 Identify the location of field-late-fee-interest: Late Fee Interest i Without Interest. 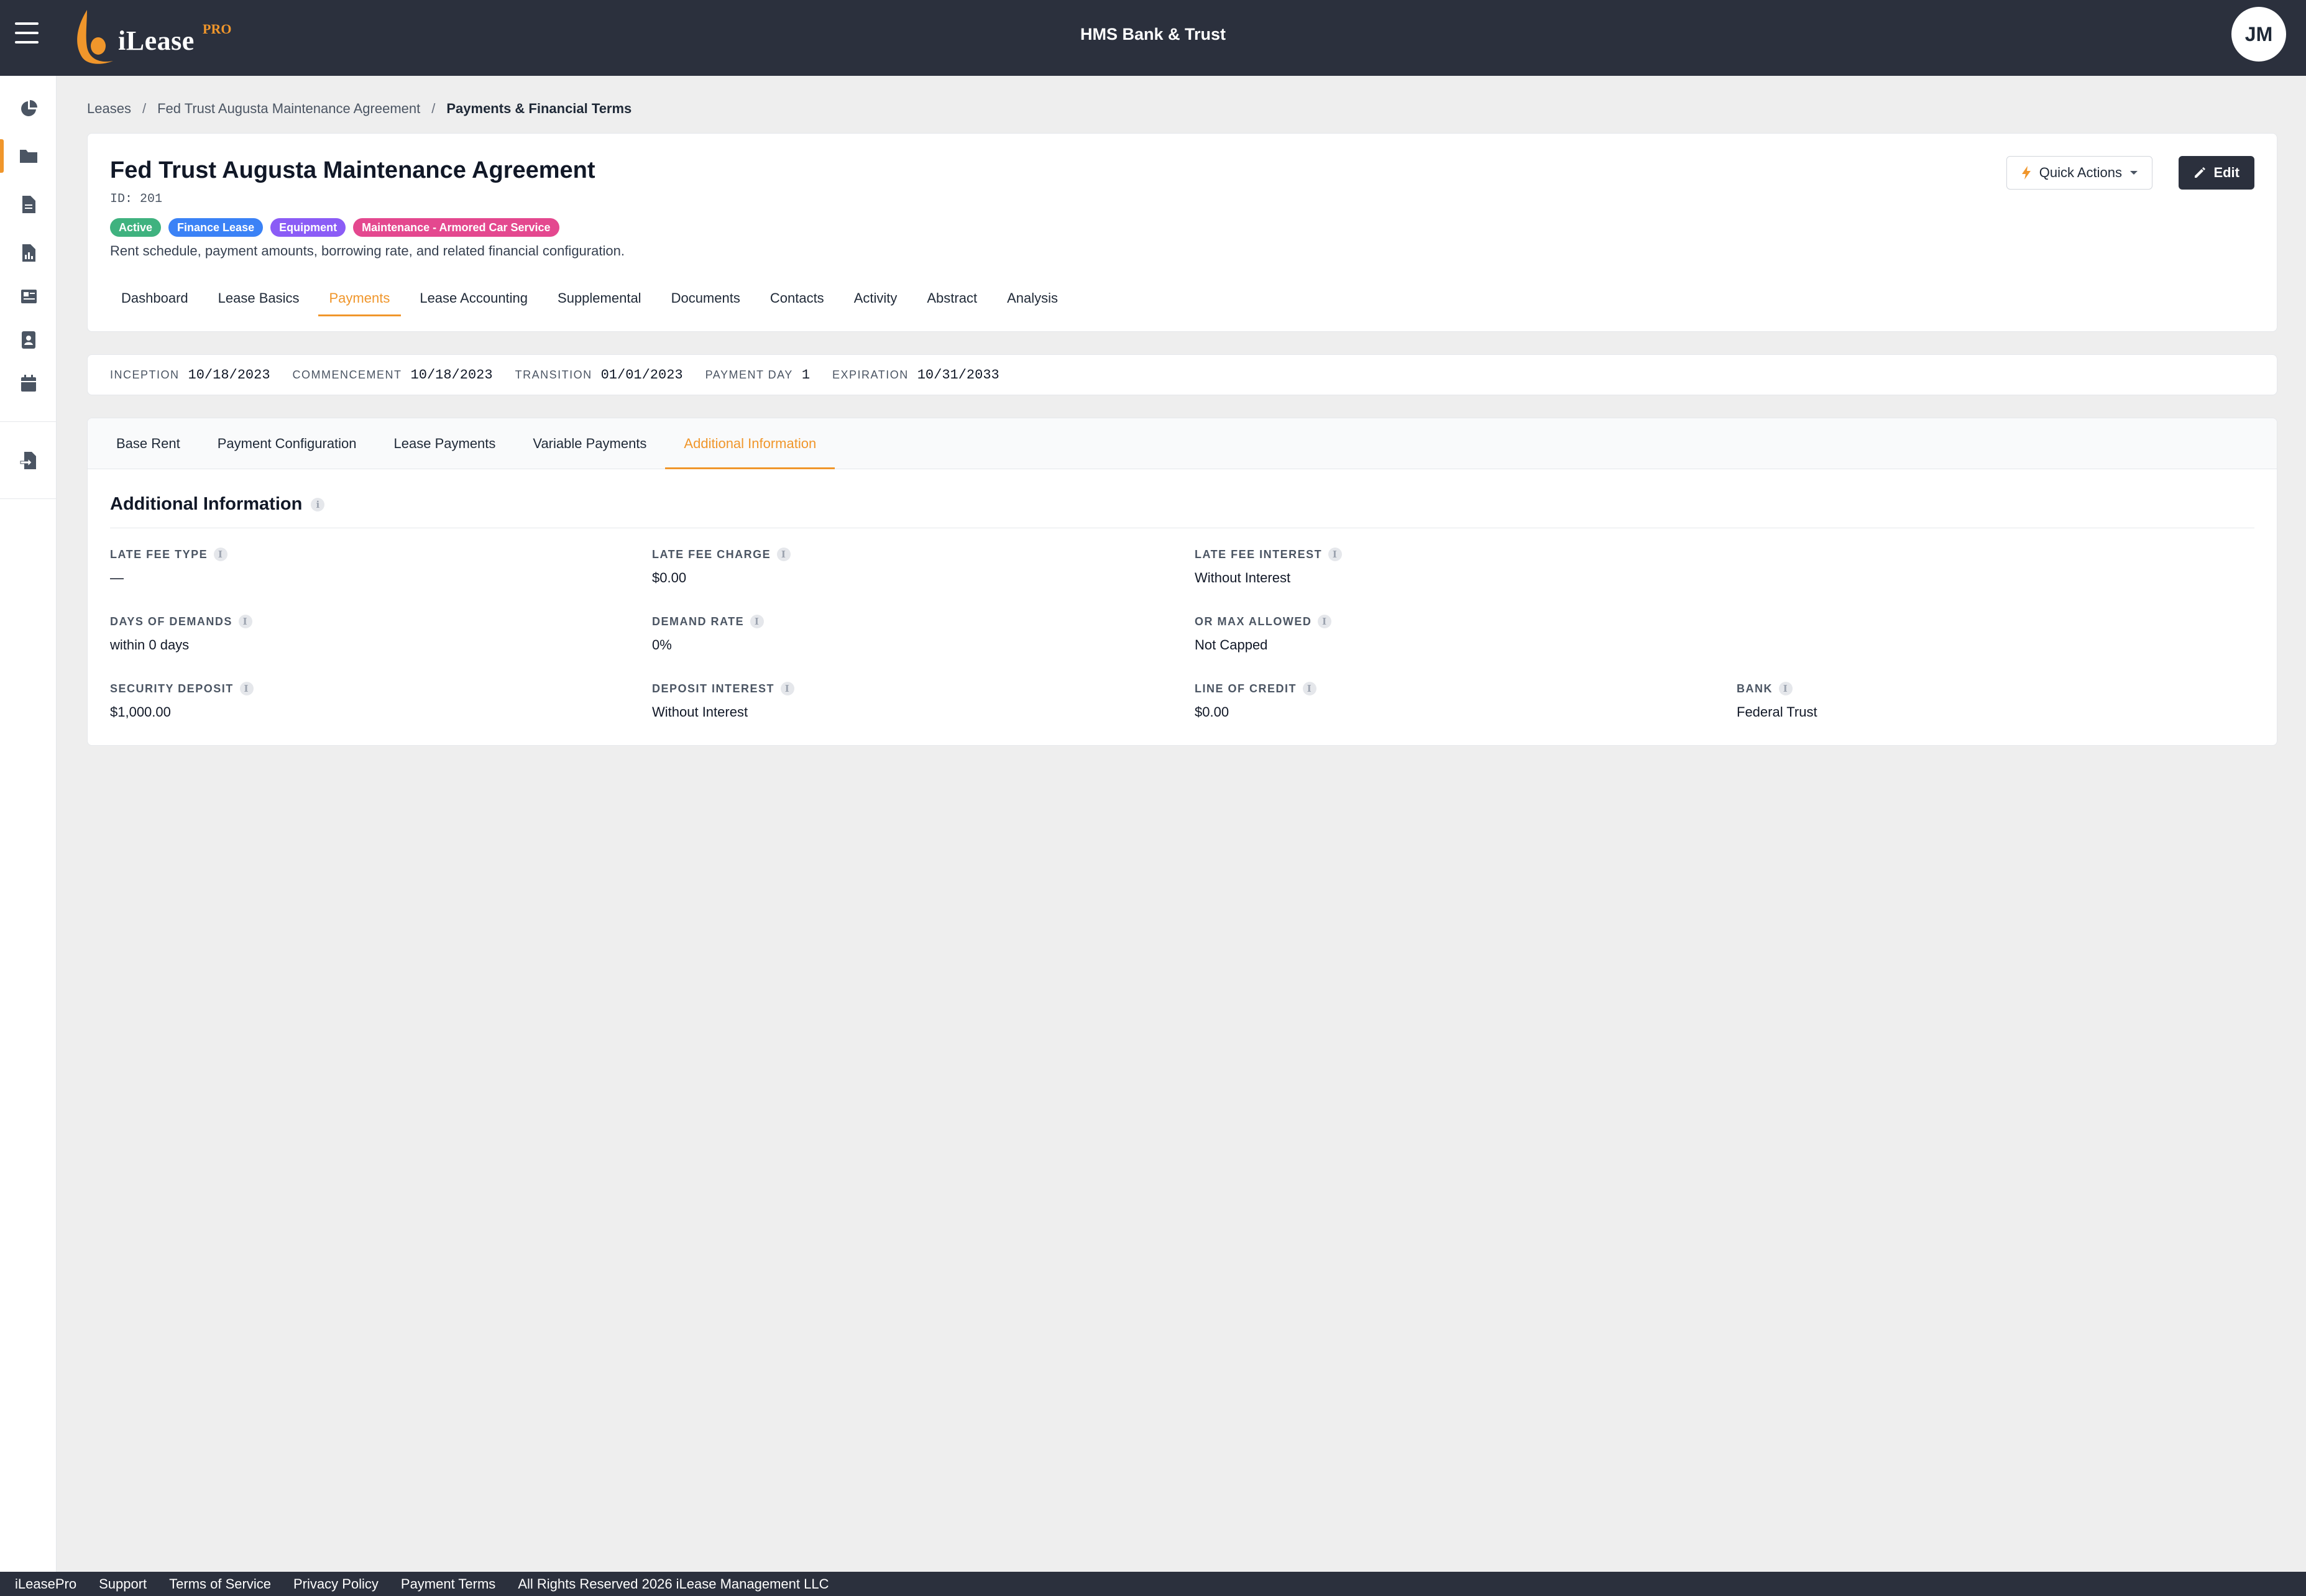
(1443, 567).